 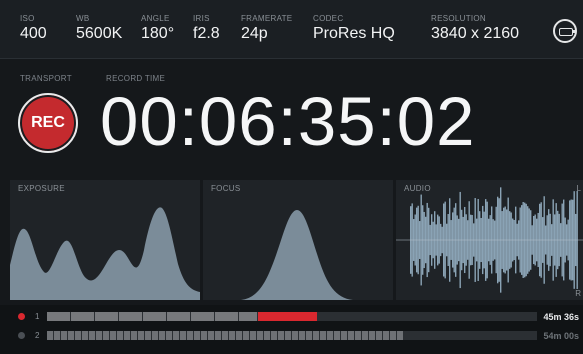 What do you see at coordinates (561, 336) in the screenshot?
I see `slot-2-remaining: 54m 00s` at bounding box center [561, 336].